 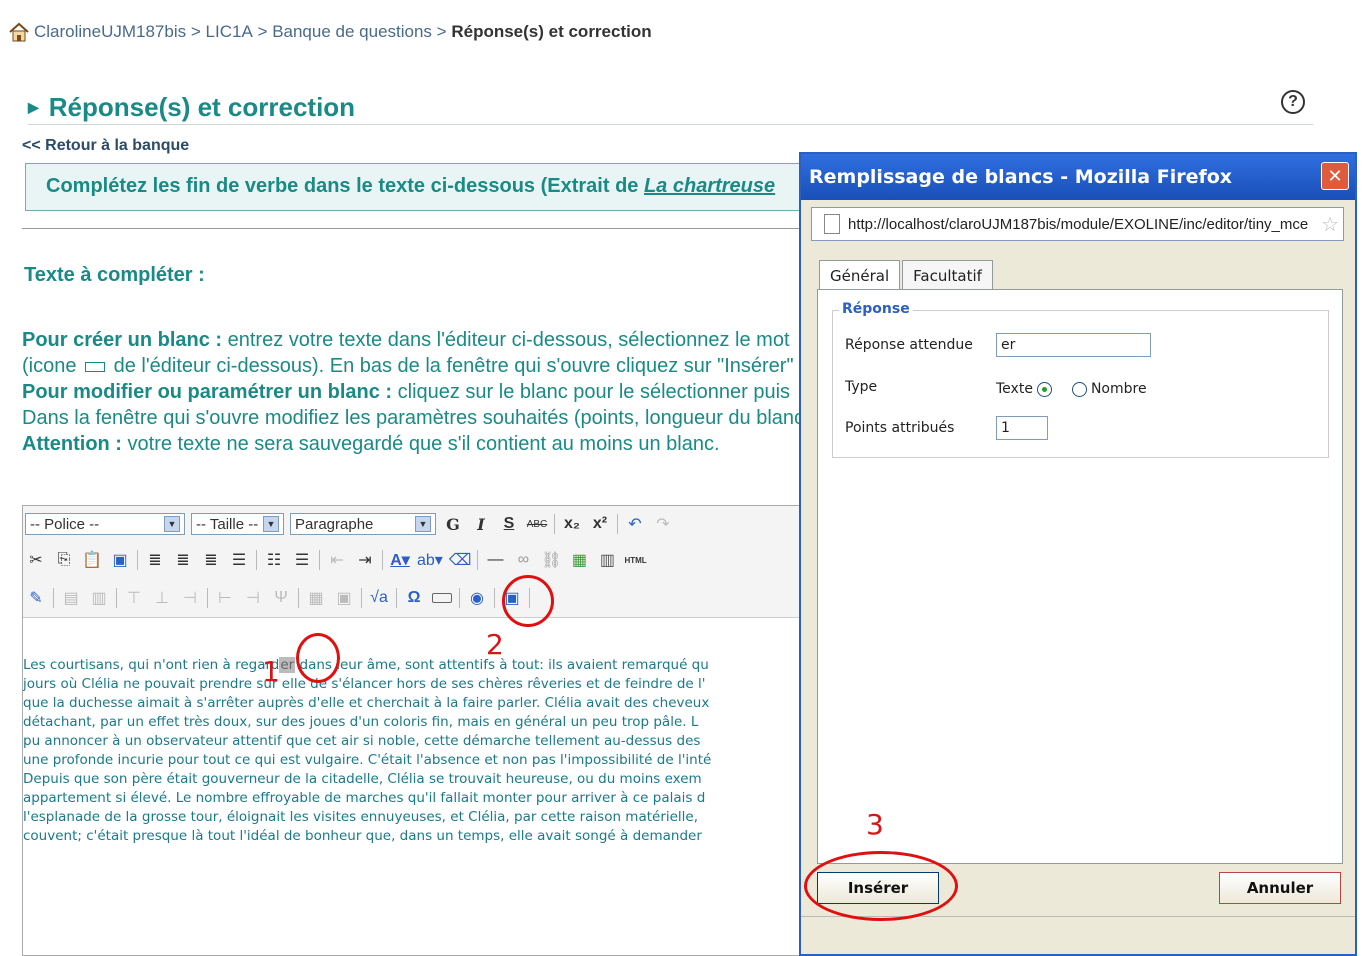 I want to click on blank-field: er, so click(x=287, y=665).